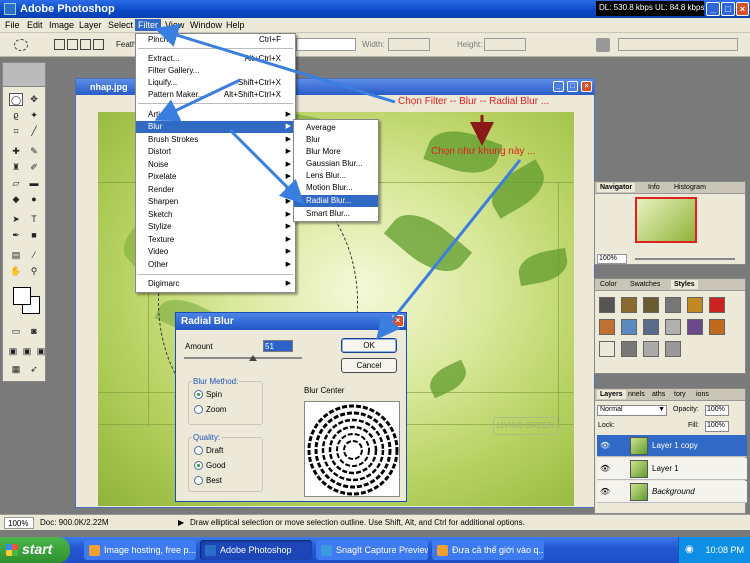 The width and height of the screenshot is (750, 563). Describe the element at coordinates (398, 321) in the screenshot. I see `dialog-close-button: ×` at that location.